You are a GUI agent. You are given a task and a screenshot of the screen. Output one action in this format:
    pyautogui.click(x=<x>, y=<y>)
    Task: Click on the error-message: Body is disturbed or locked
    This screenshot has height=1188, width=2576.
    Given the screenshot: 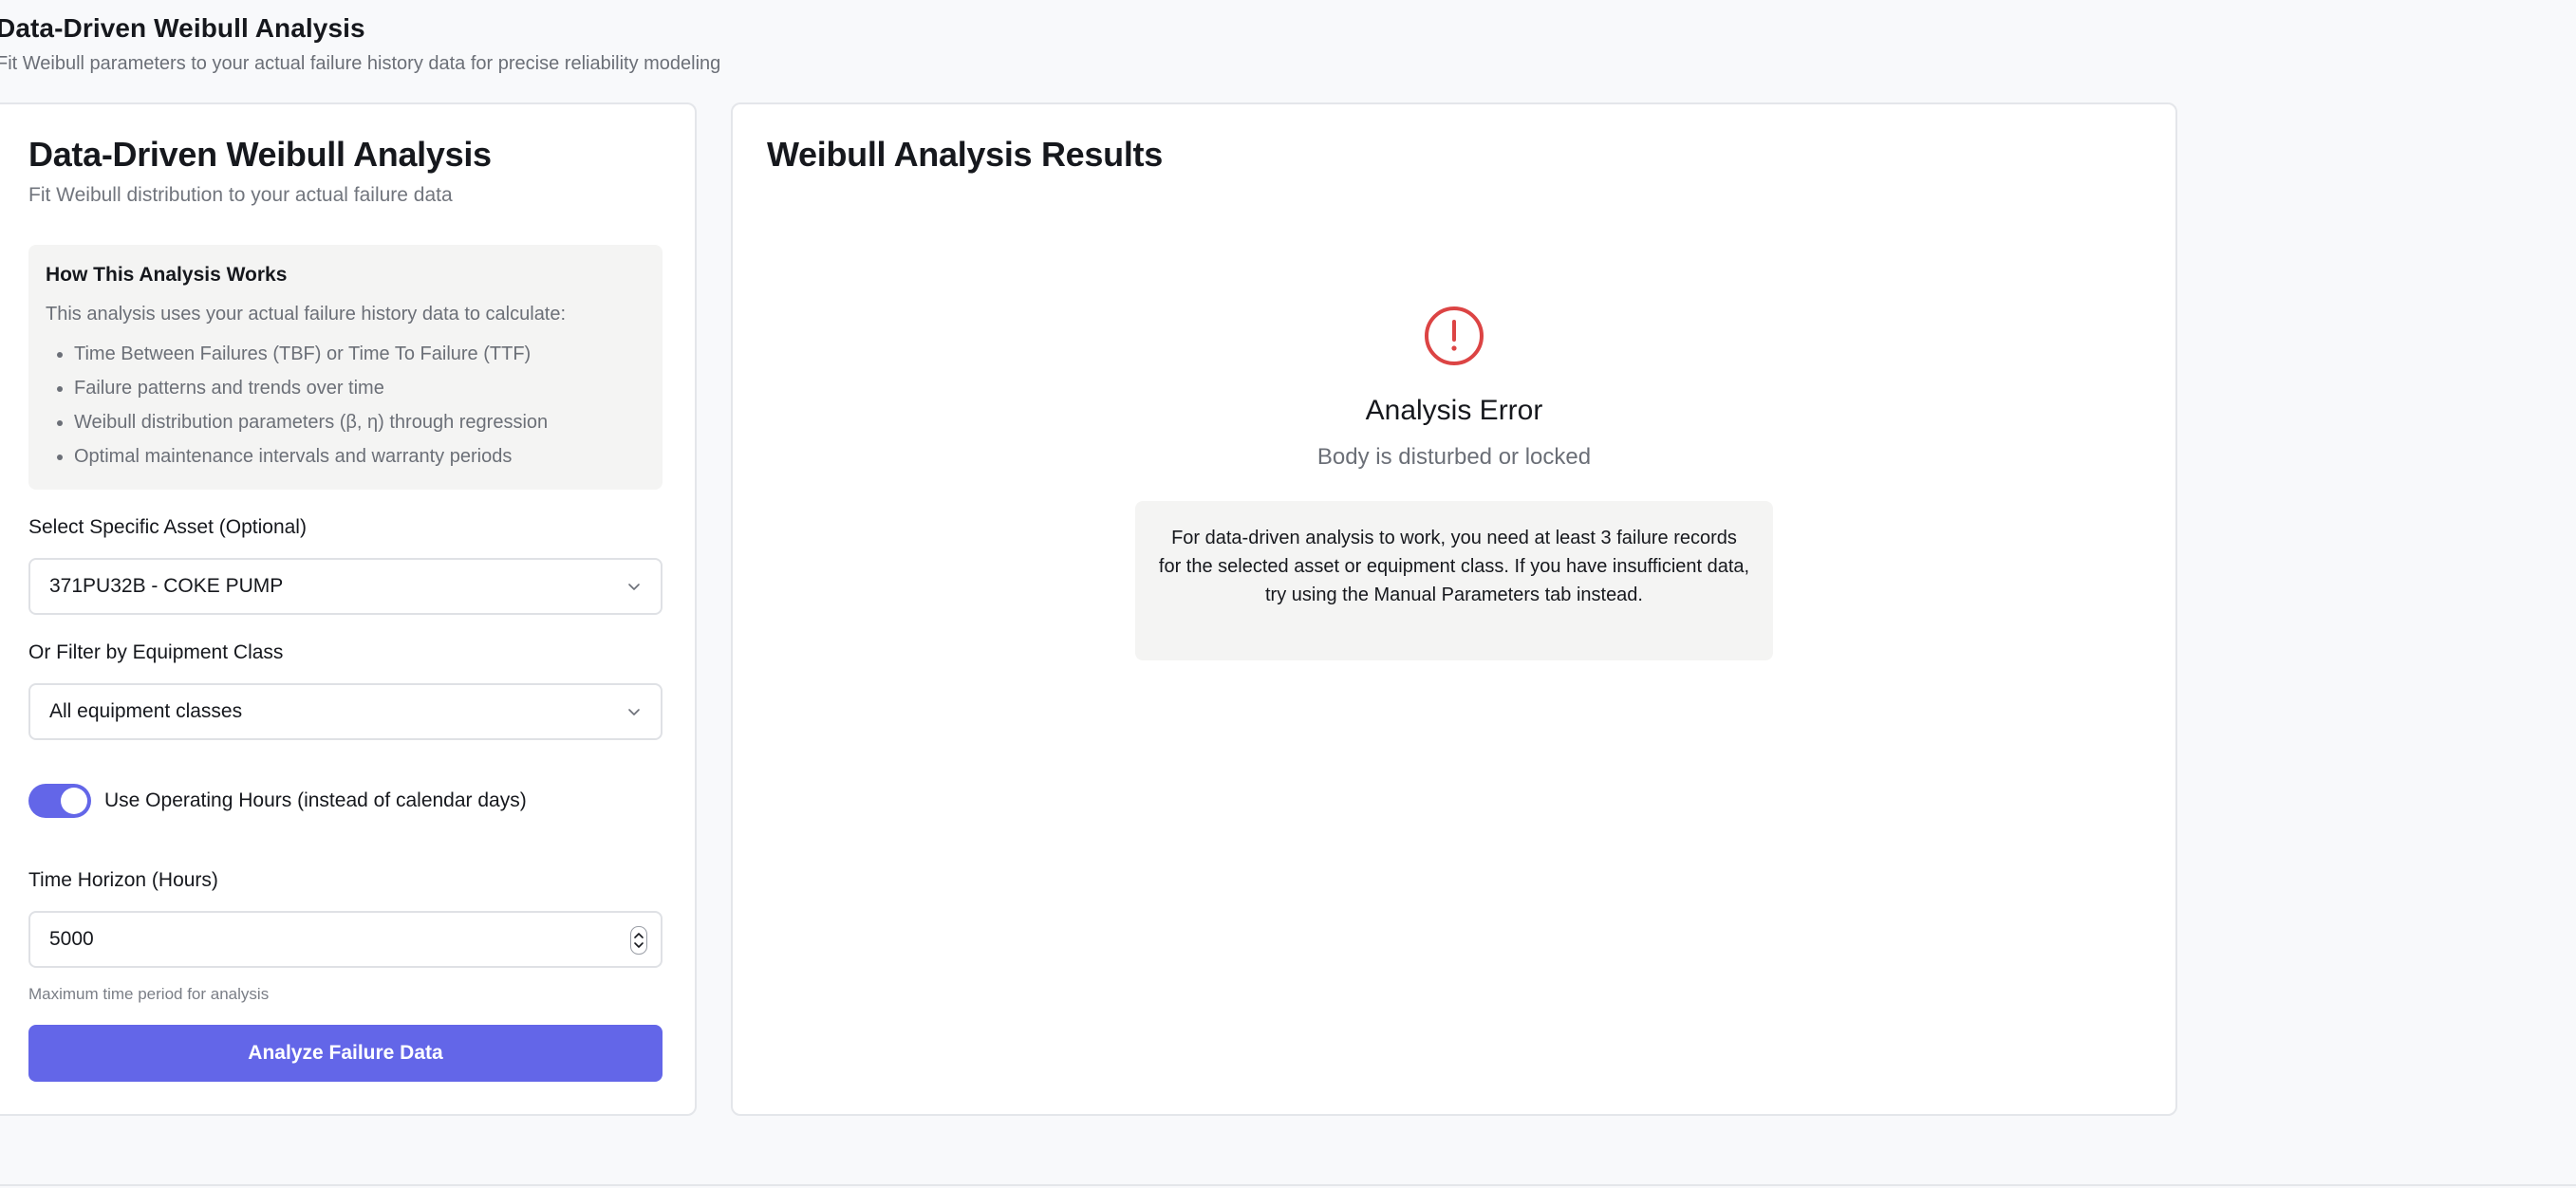 What is the action you would take?
    pyautogui.click(x=1454, y=457)
    